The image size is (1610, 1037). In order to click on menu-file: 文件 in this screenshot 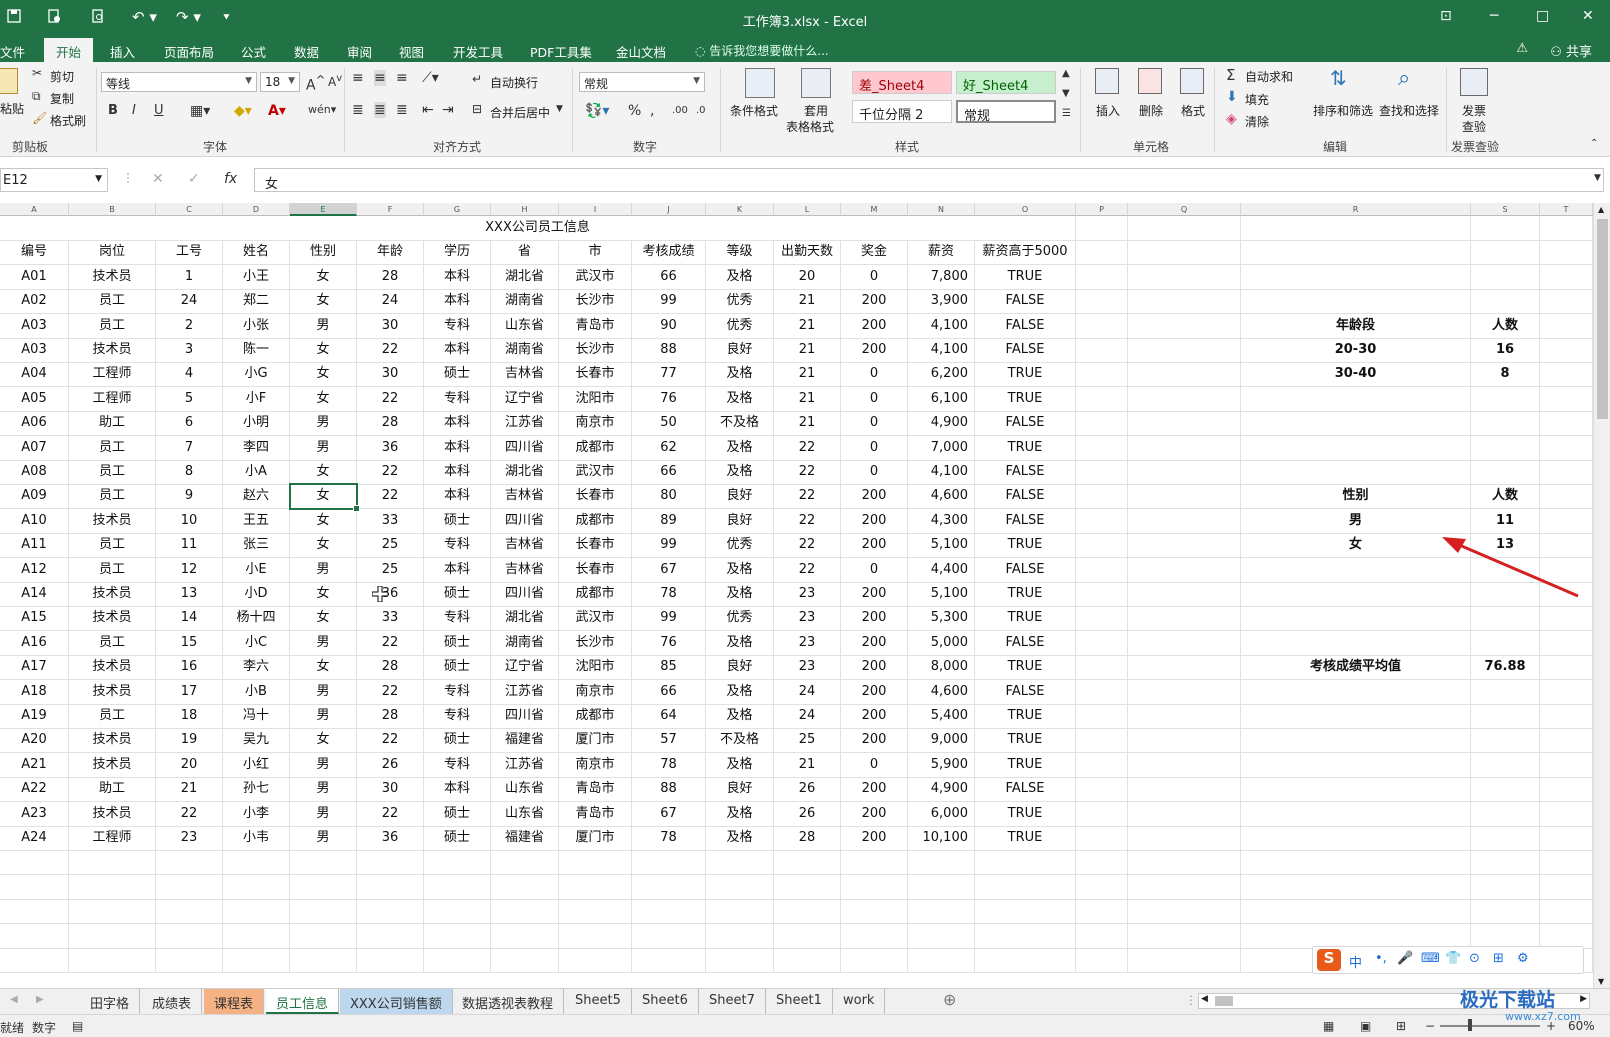, I will do `click(12, 51)`.